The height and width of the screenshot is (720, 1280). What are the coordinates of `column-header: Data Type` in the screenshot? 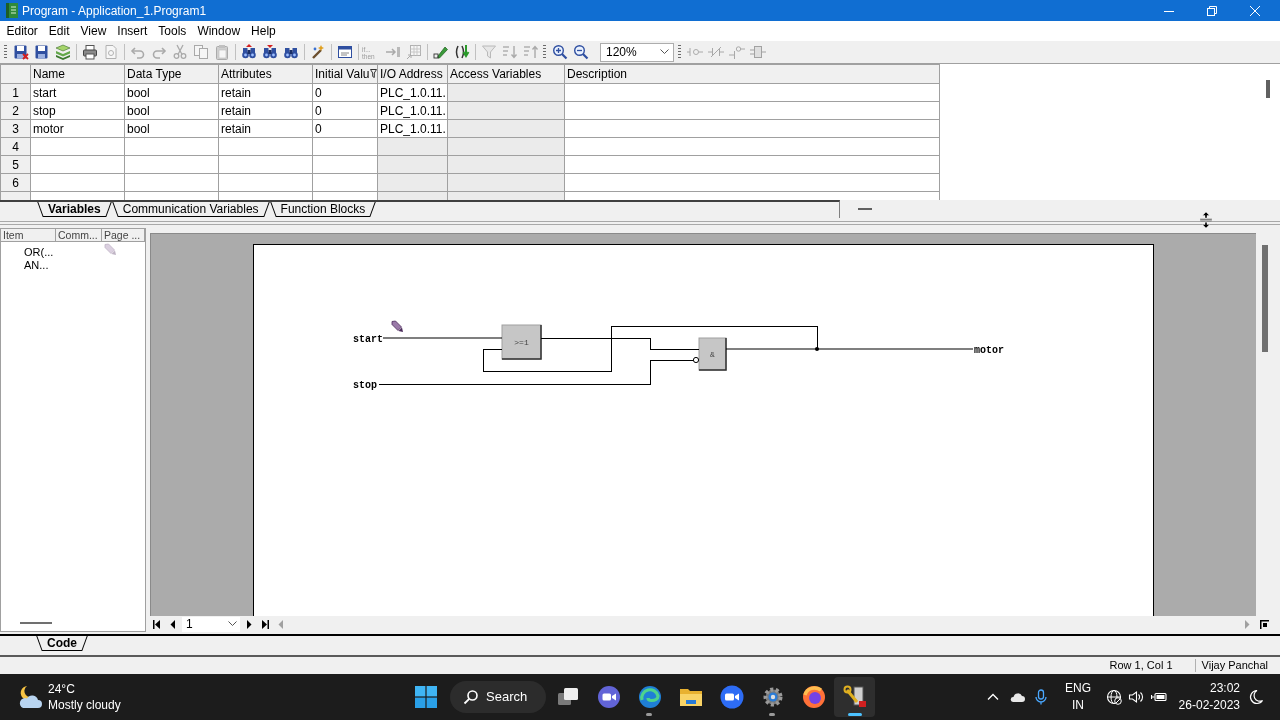 It's located at (171, 74).